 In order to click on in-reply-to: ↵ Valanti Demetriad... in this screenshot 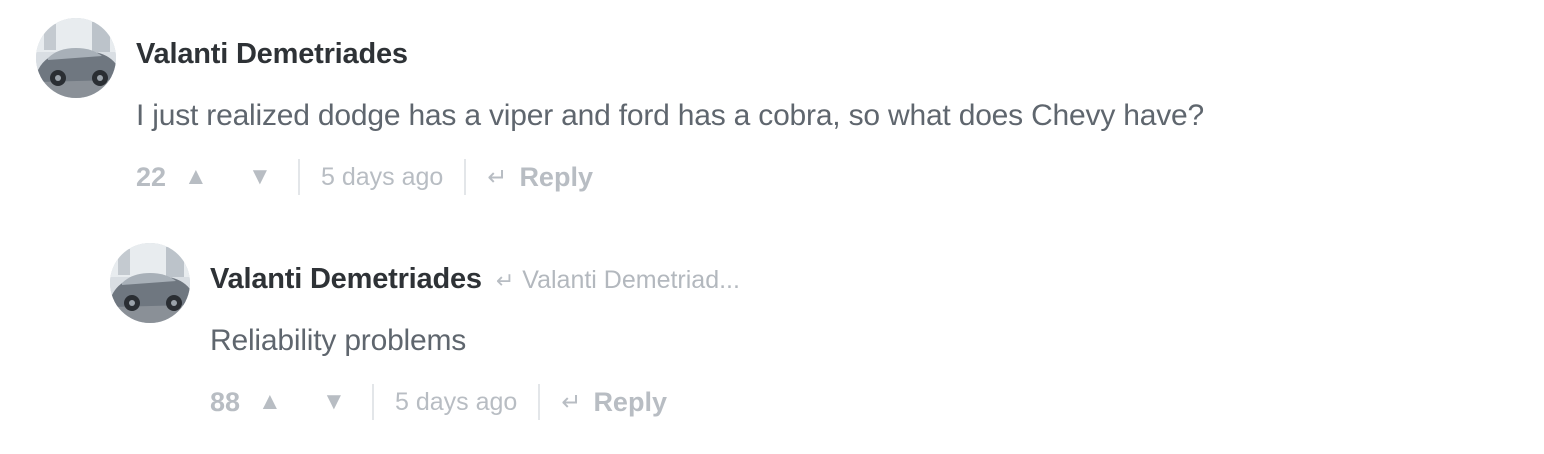, I will do `click(618, 280)`.